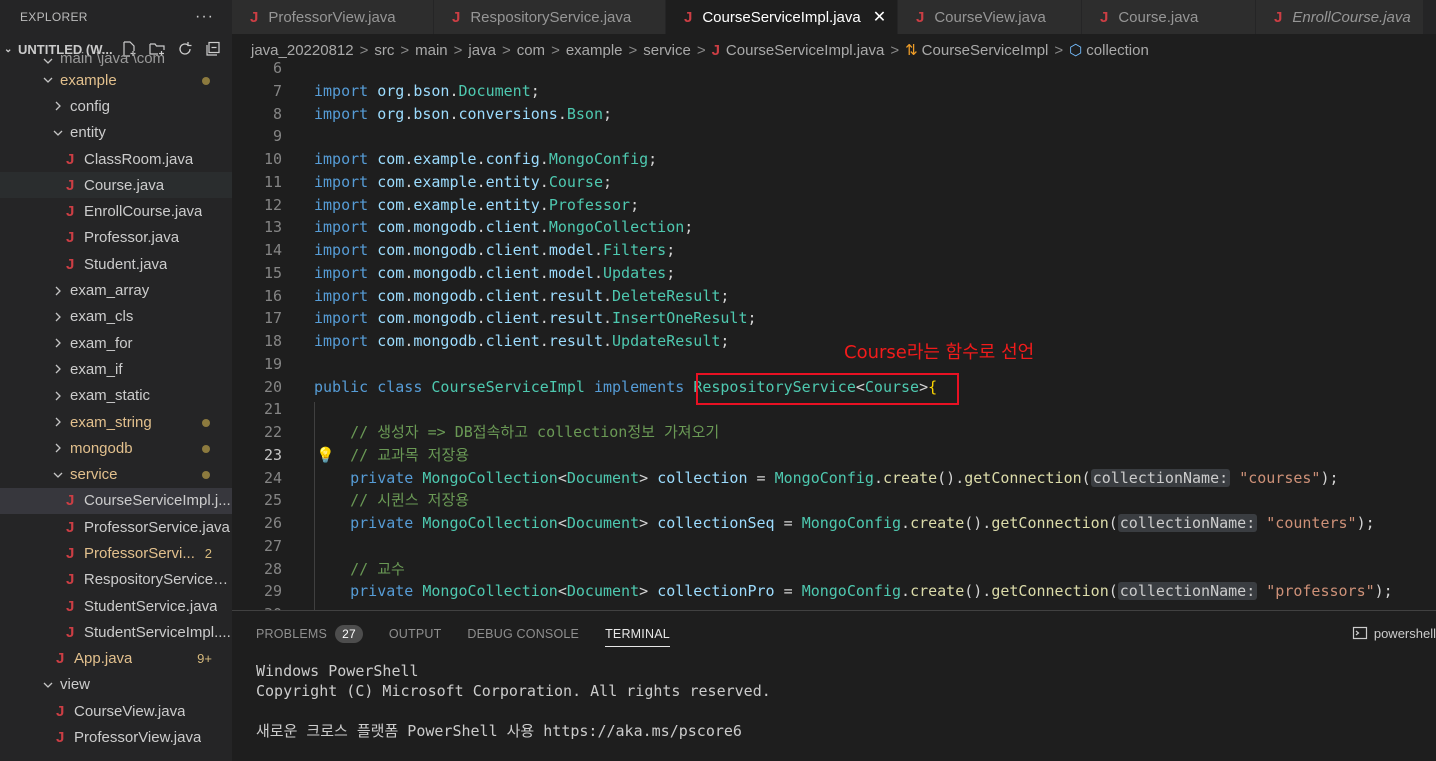 This screenshot has height=761, width=1436. I want to click on code-line: 8 import org.bson.conversions.Bson;, so click(834, 114).